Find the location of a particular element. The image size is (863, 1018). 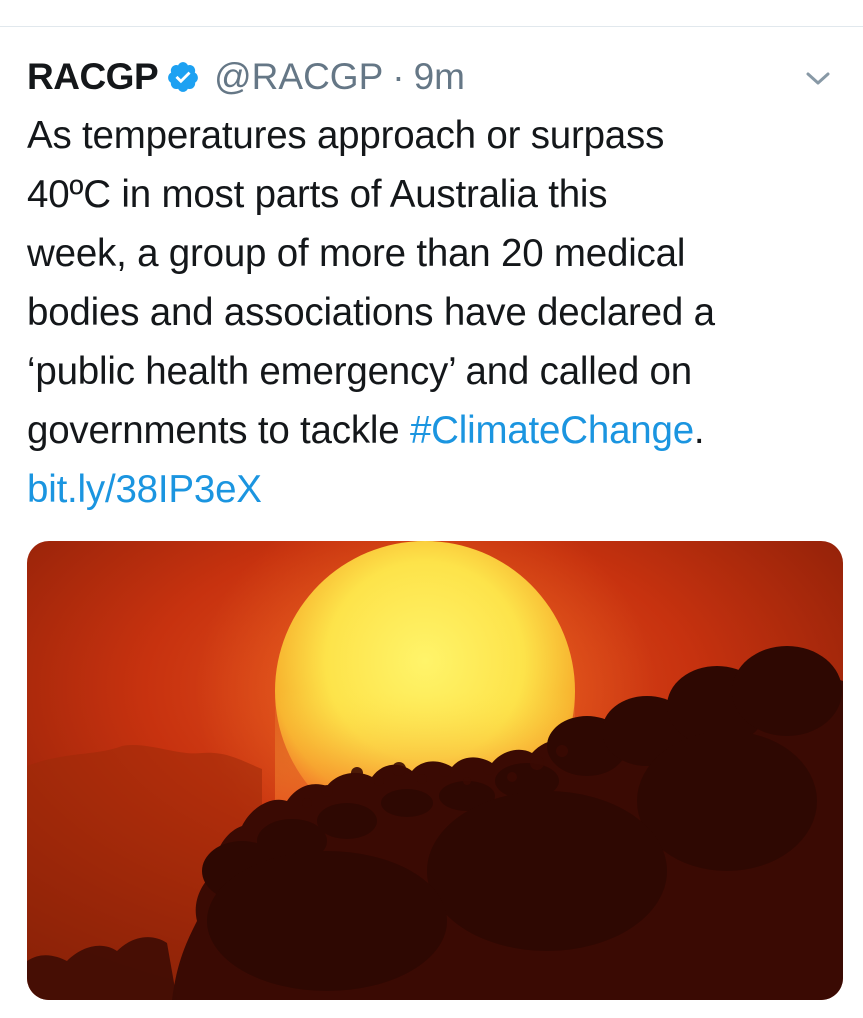

timestamp: 9m is located at coordinates (439, 77).